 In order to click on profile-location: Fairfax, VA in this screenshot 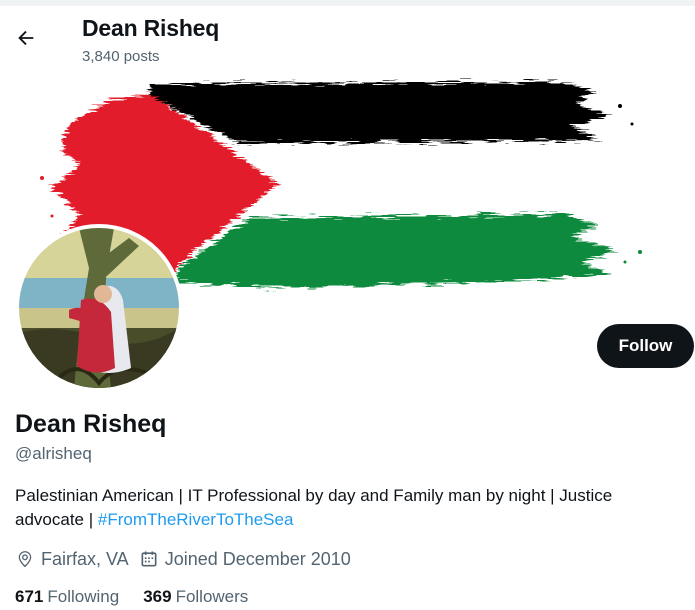, I will do `click(72, 559)`.